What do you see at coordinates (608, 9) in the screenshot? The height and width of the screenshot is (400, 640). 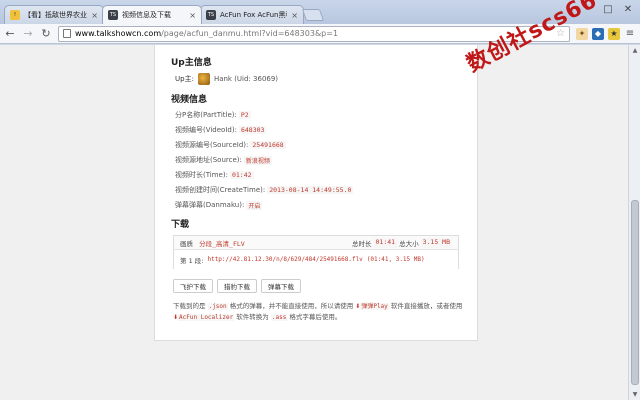 I see `restore-button: □` at bounding box center [608, 9].